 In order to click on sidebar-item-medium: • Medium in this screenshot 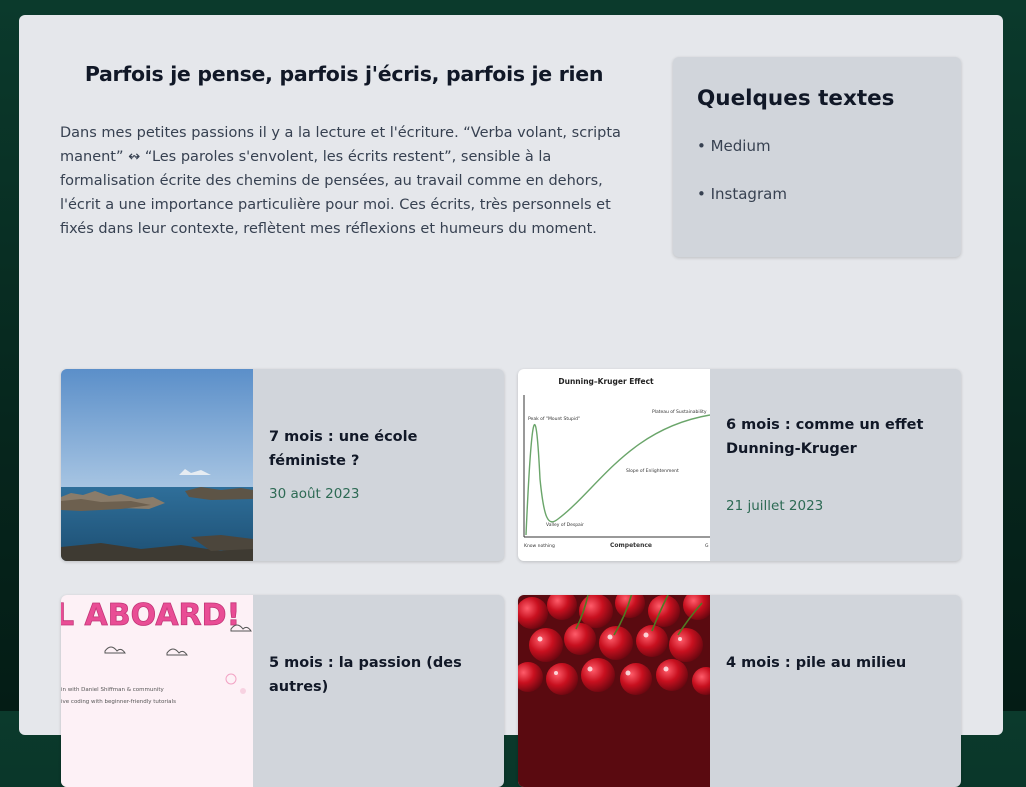, I will do `click(817, 159)`.